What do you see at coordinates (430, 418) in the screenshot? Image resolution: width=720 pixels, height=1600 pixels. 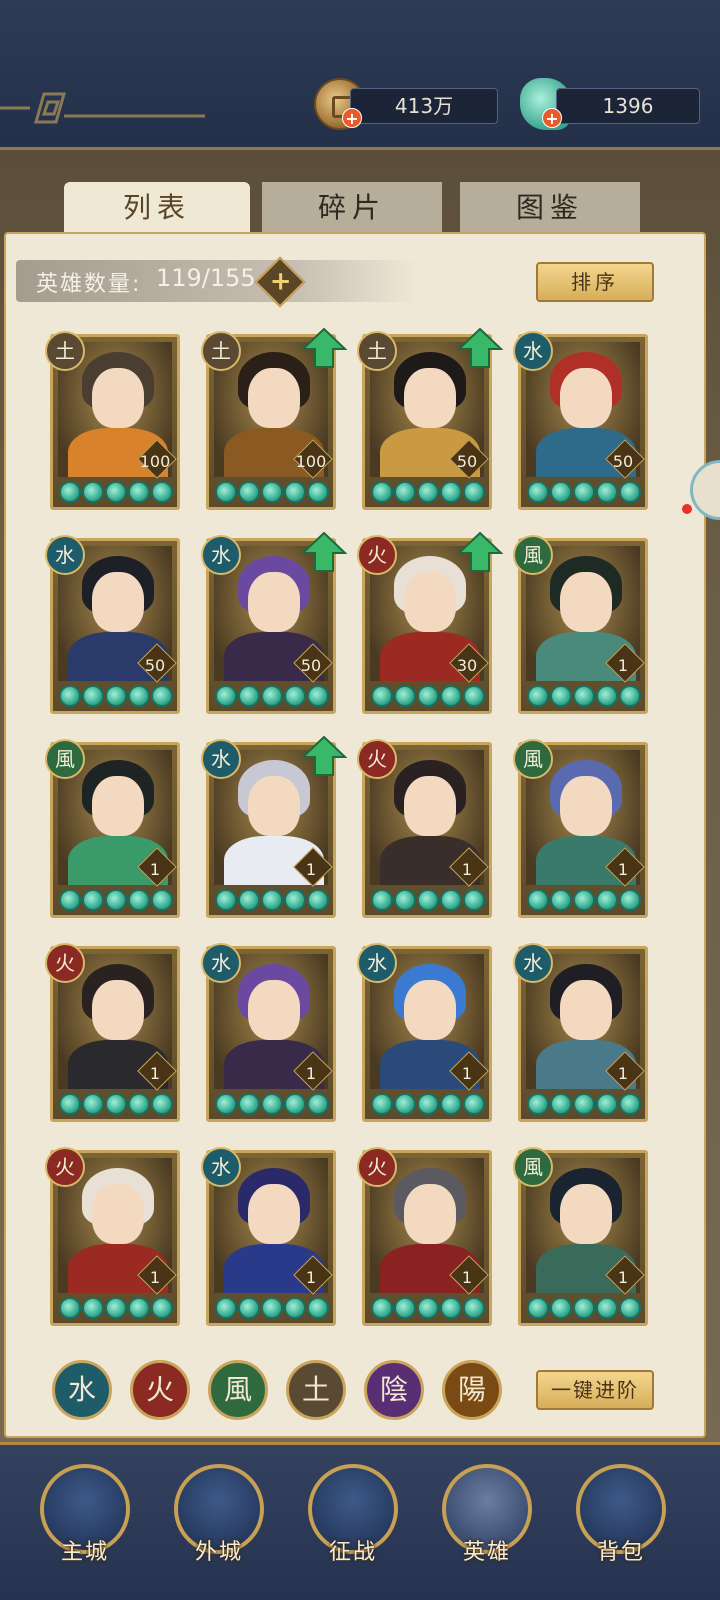 I see `hero-card: 土 50` at bounding box center [430, 418].